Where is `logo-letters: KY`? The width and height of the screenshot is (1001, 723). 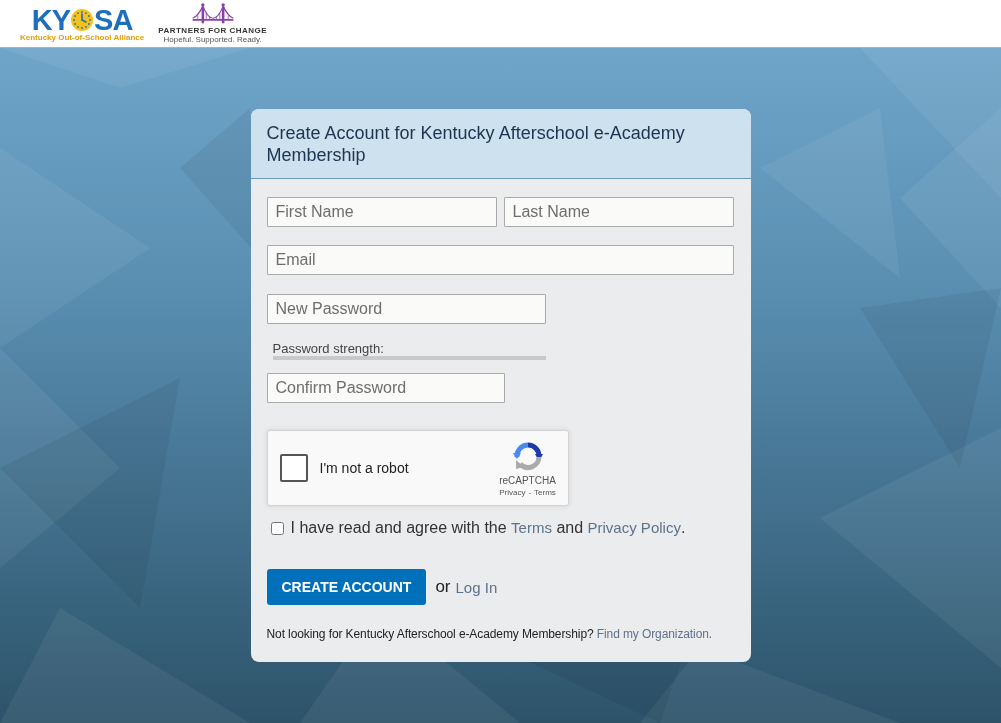
logo-letters: KY is located at coordinates (51, 19).